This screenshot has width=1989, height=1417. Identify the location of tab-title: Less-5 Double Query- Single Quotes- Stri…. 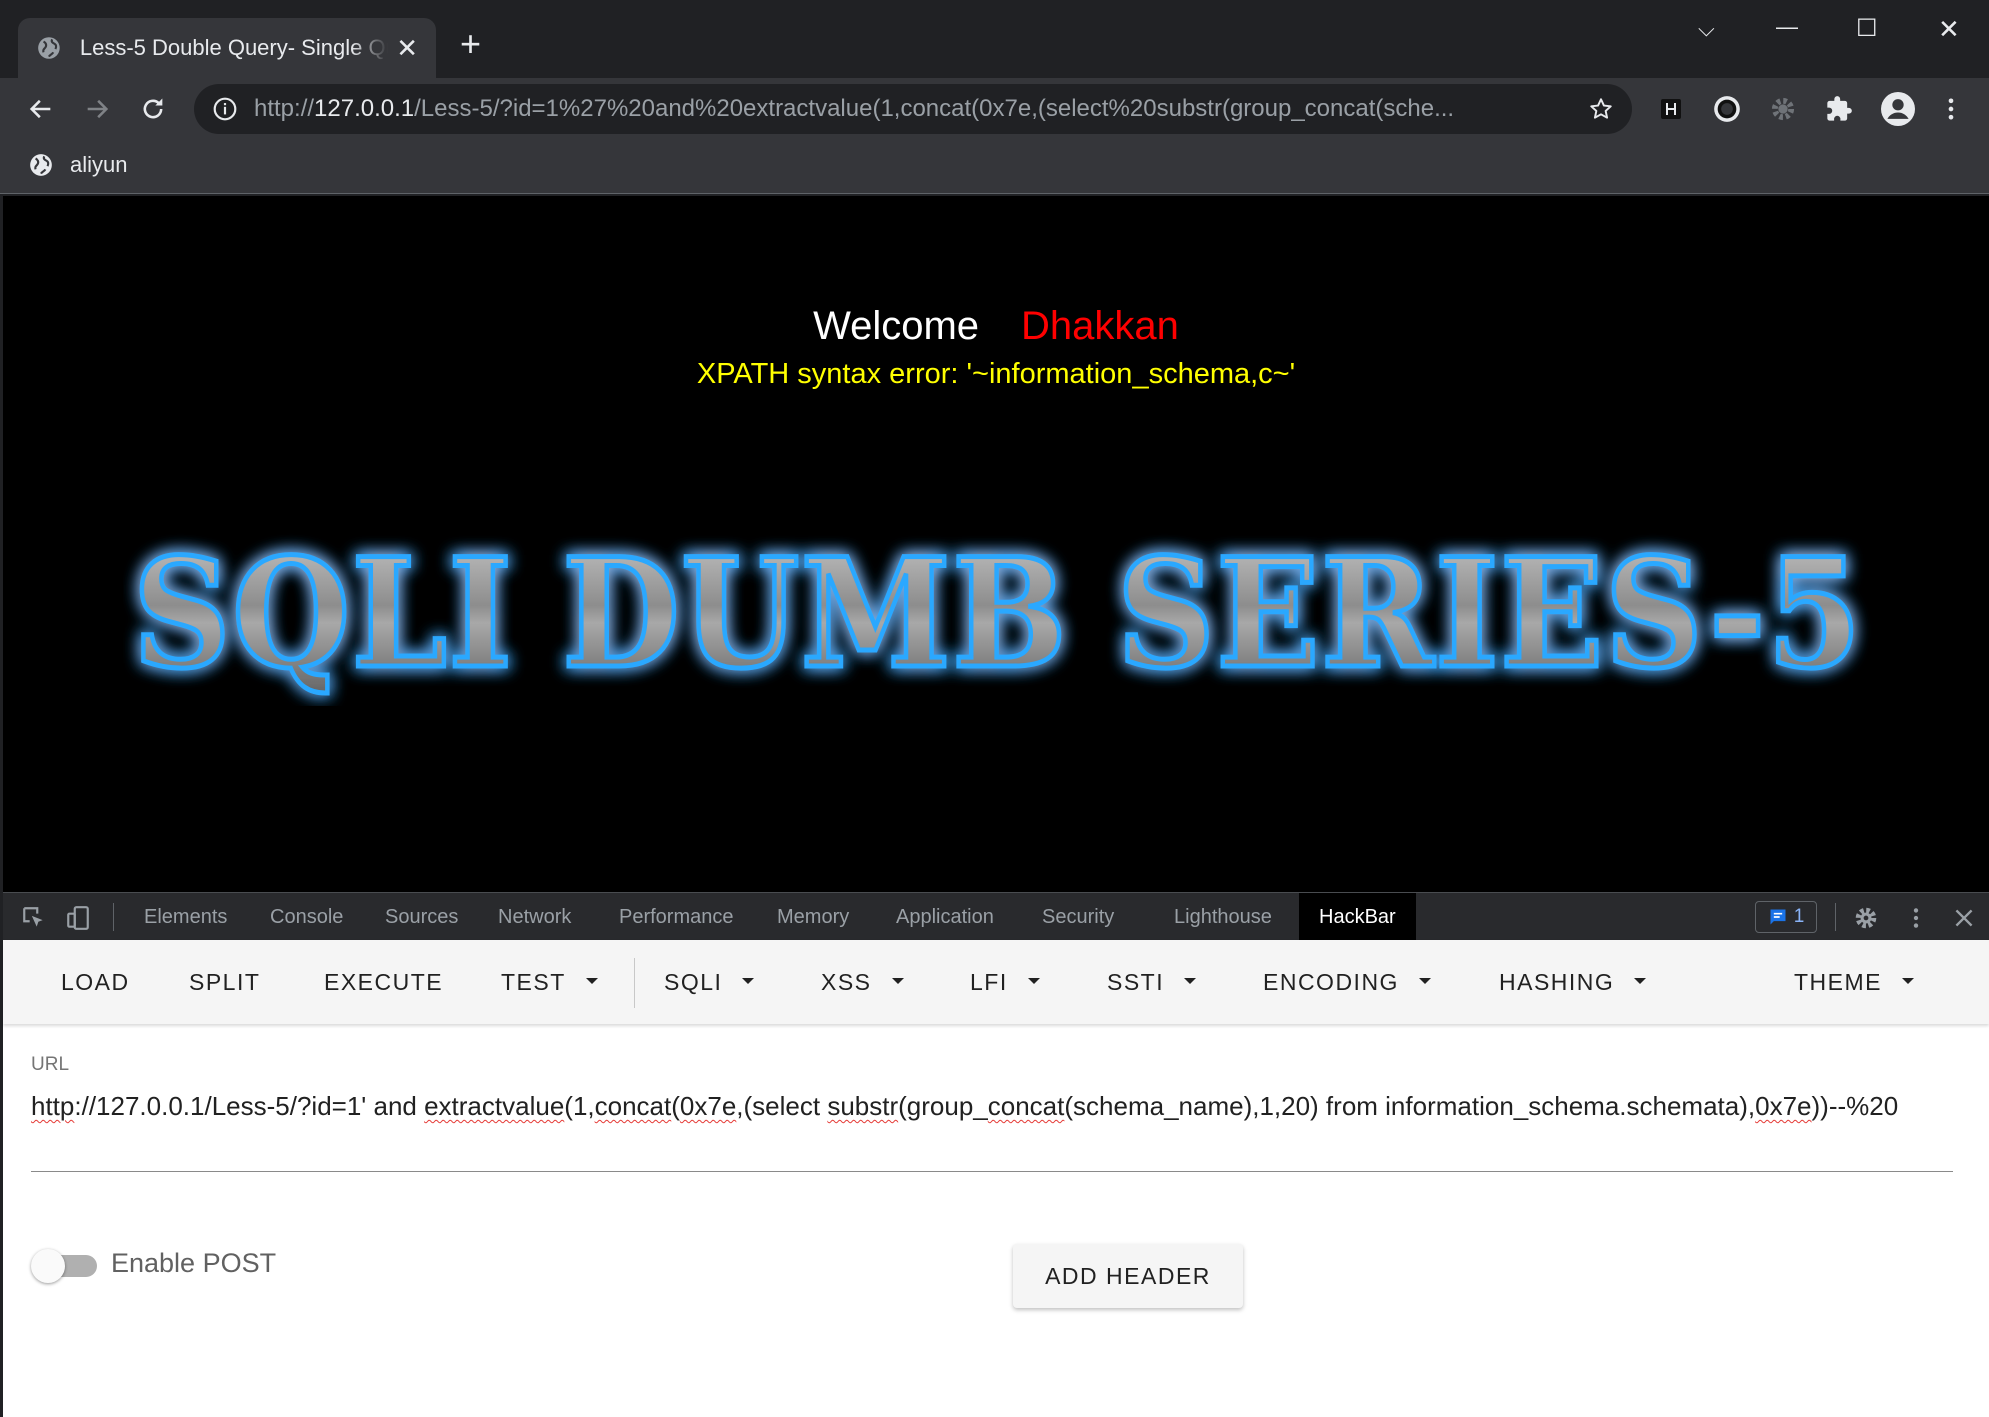
(233, 47).